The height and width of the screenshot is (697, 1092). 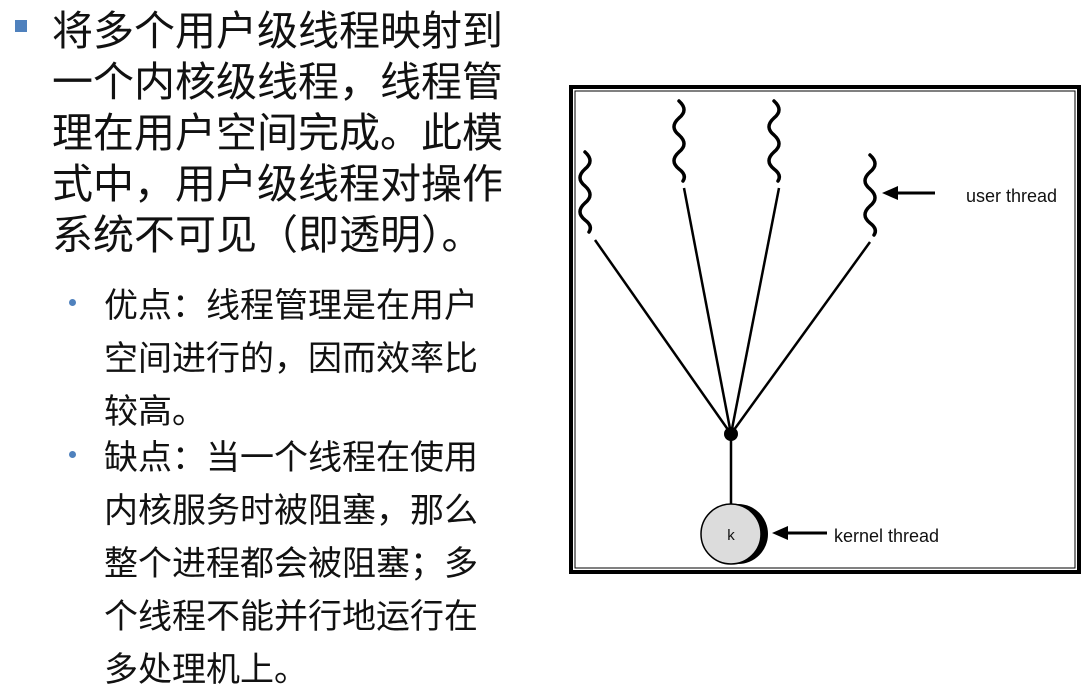 I want to click on kernel-node-label: k, so click(x=731, y=535).